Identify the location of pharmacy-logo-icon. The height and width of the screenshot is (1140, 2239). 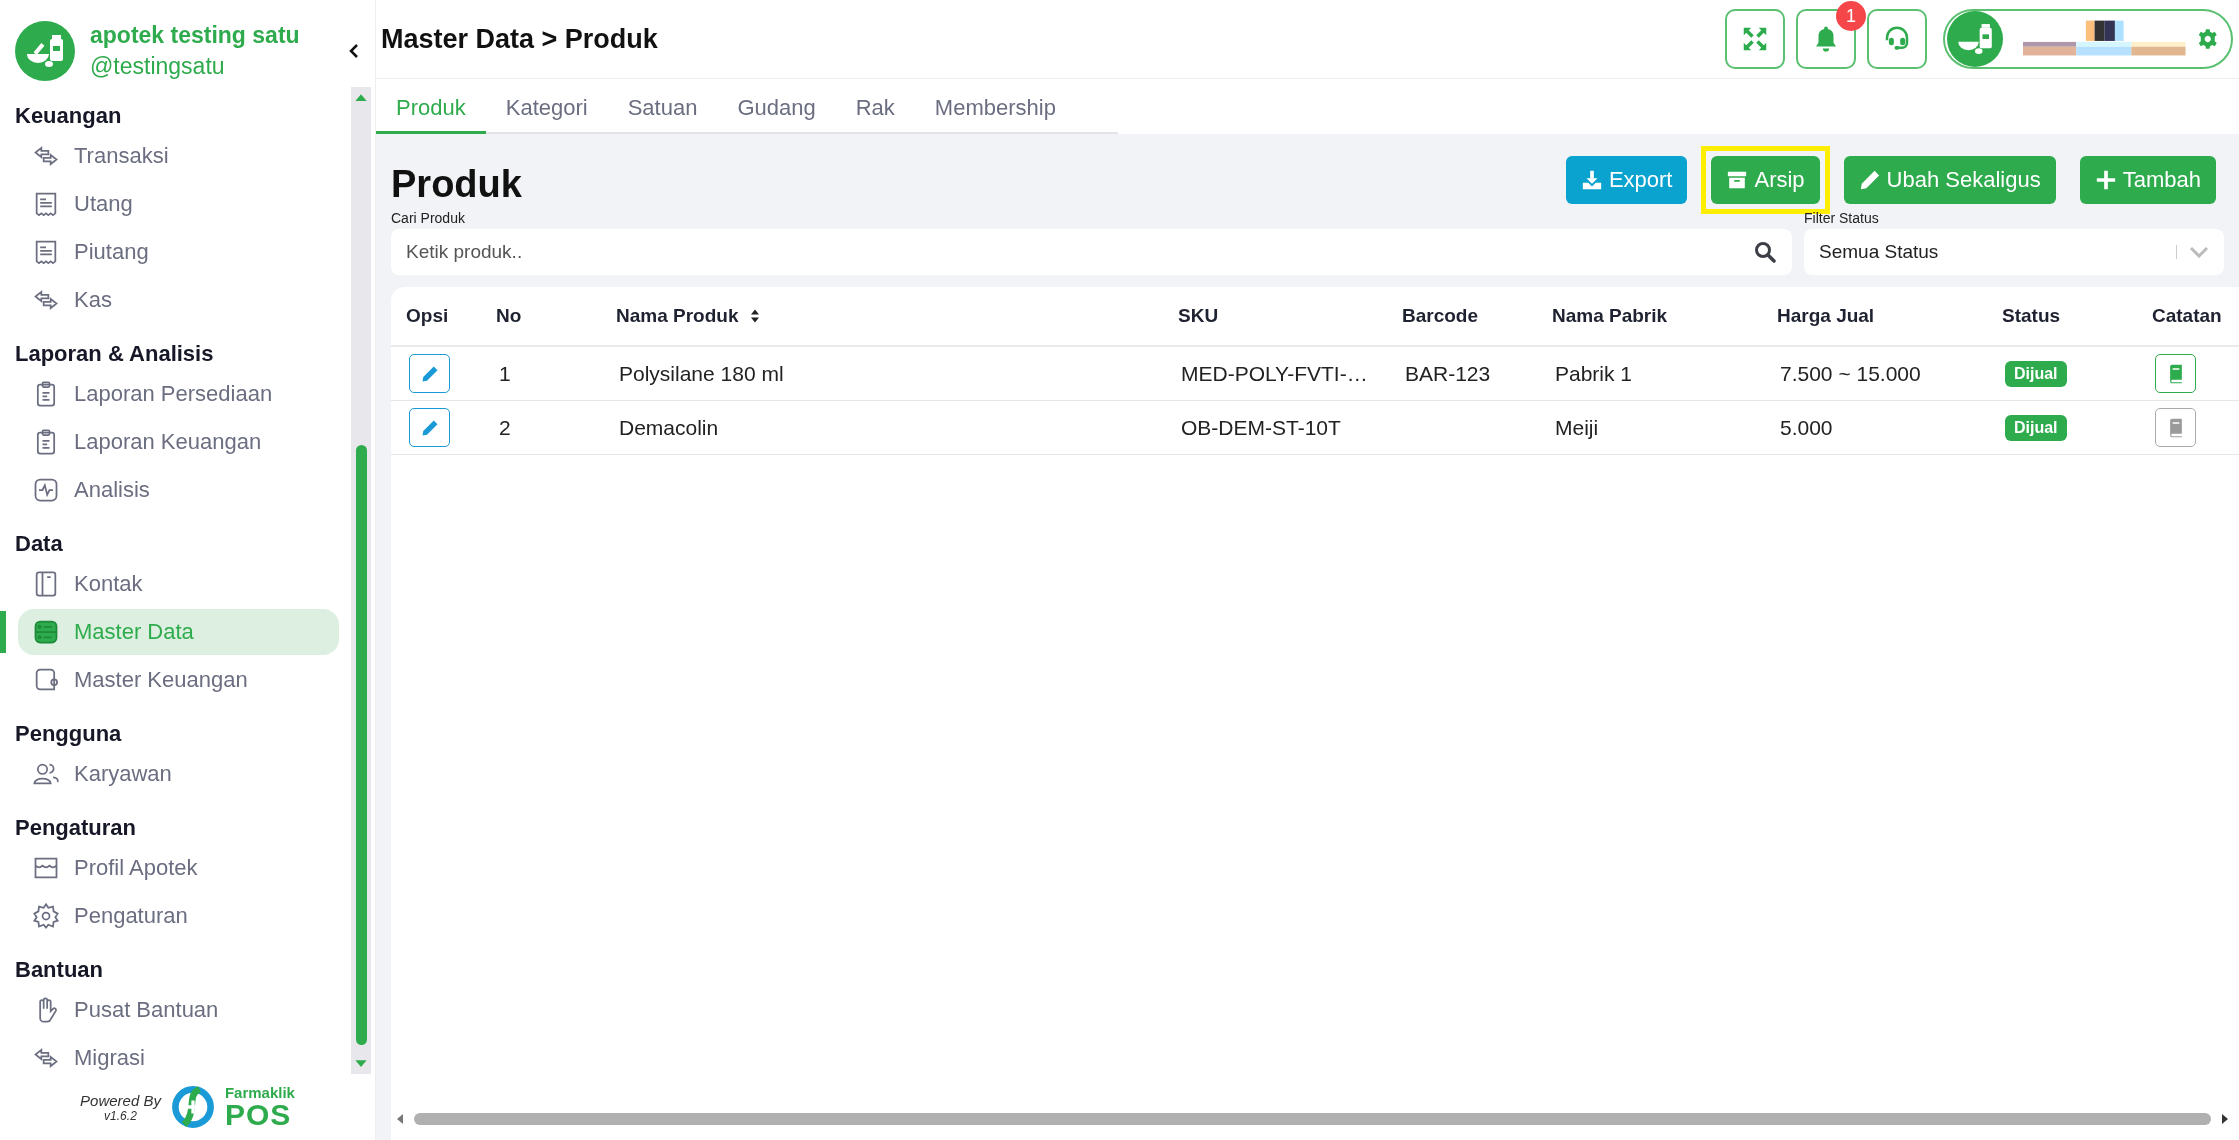
(45, 50).